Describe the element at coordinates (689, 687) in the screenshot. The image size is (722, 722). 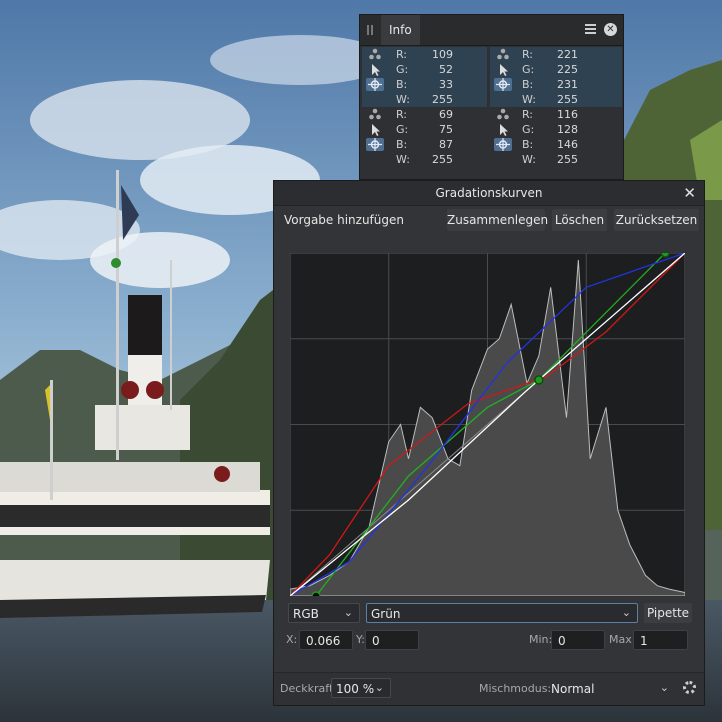
I see `gear-icon` at that location.